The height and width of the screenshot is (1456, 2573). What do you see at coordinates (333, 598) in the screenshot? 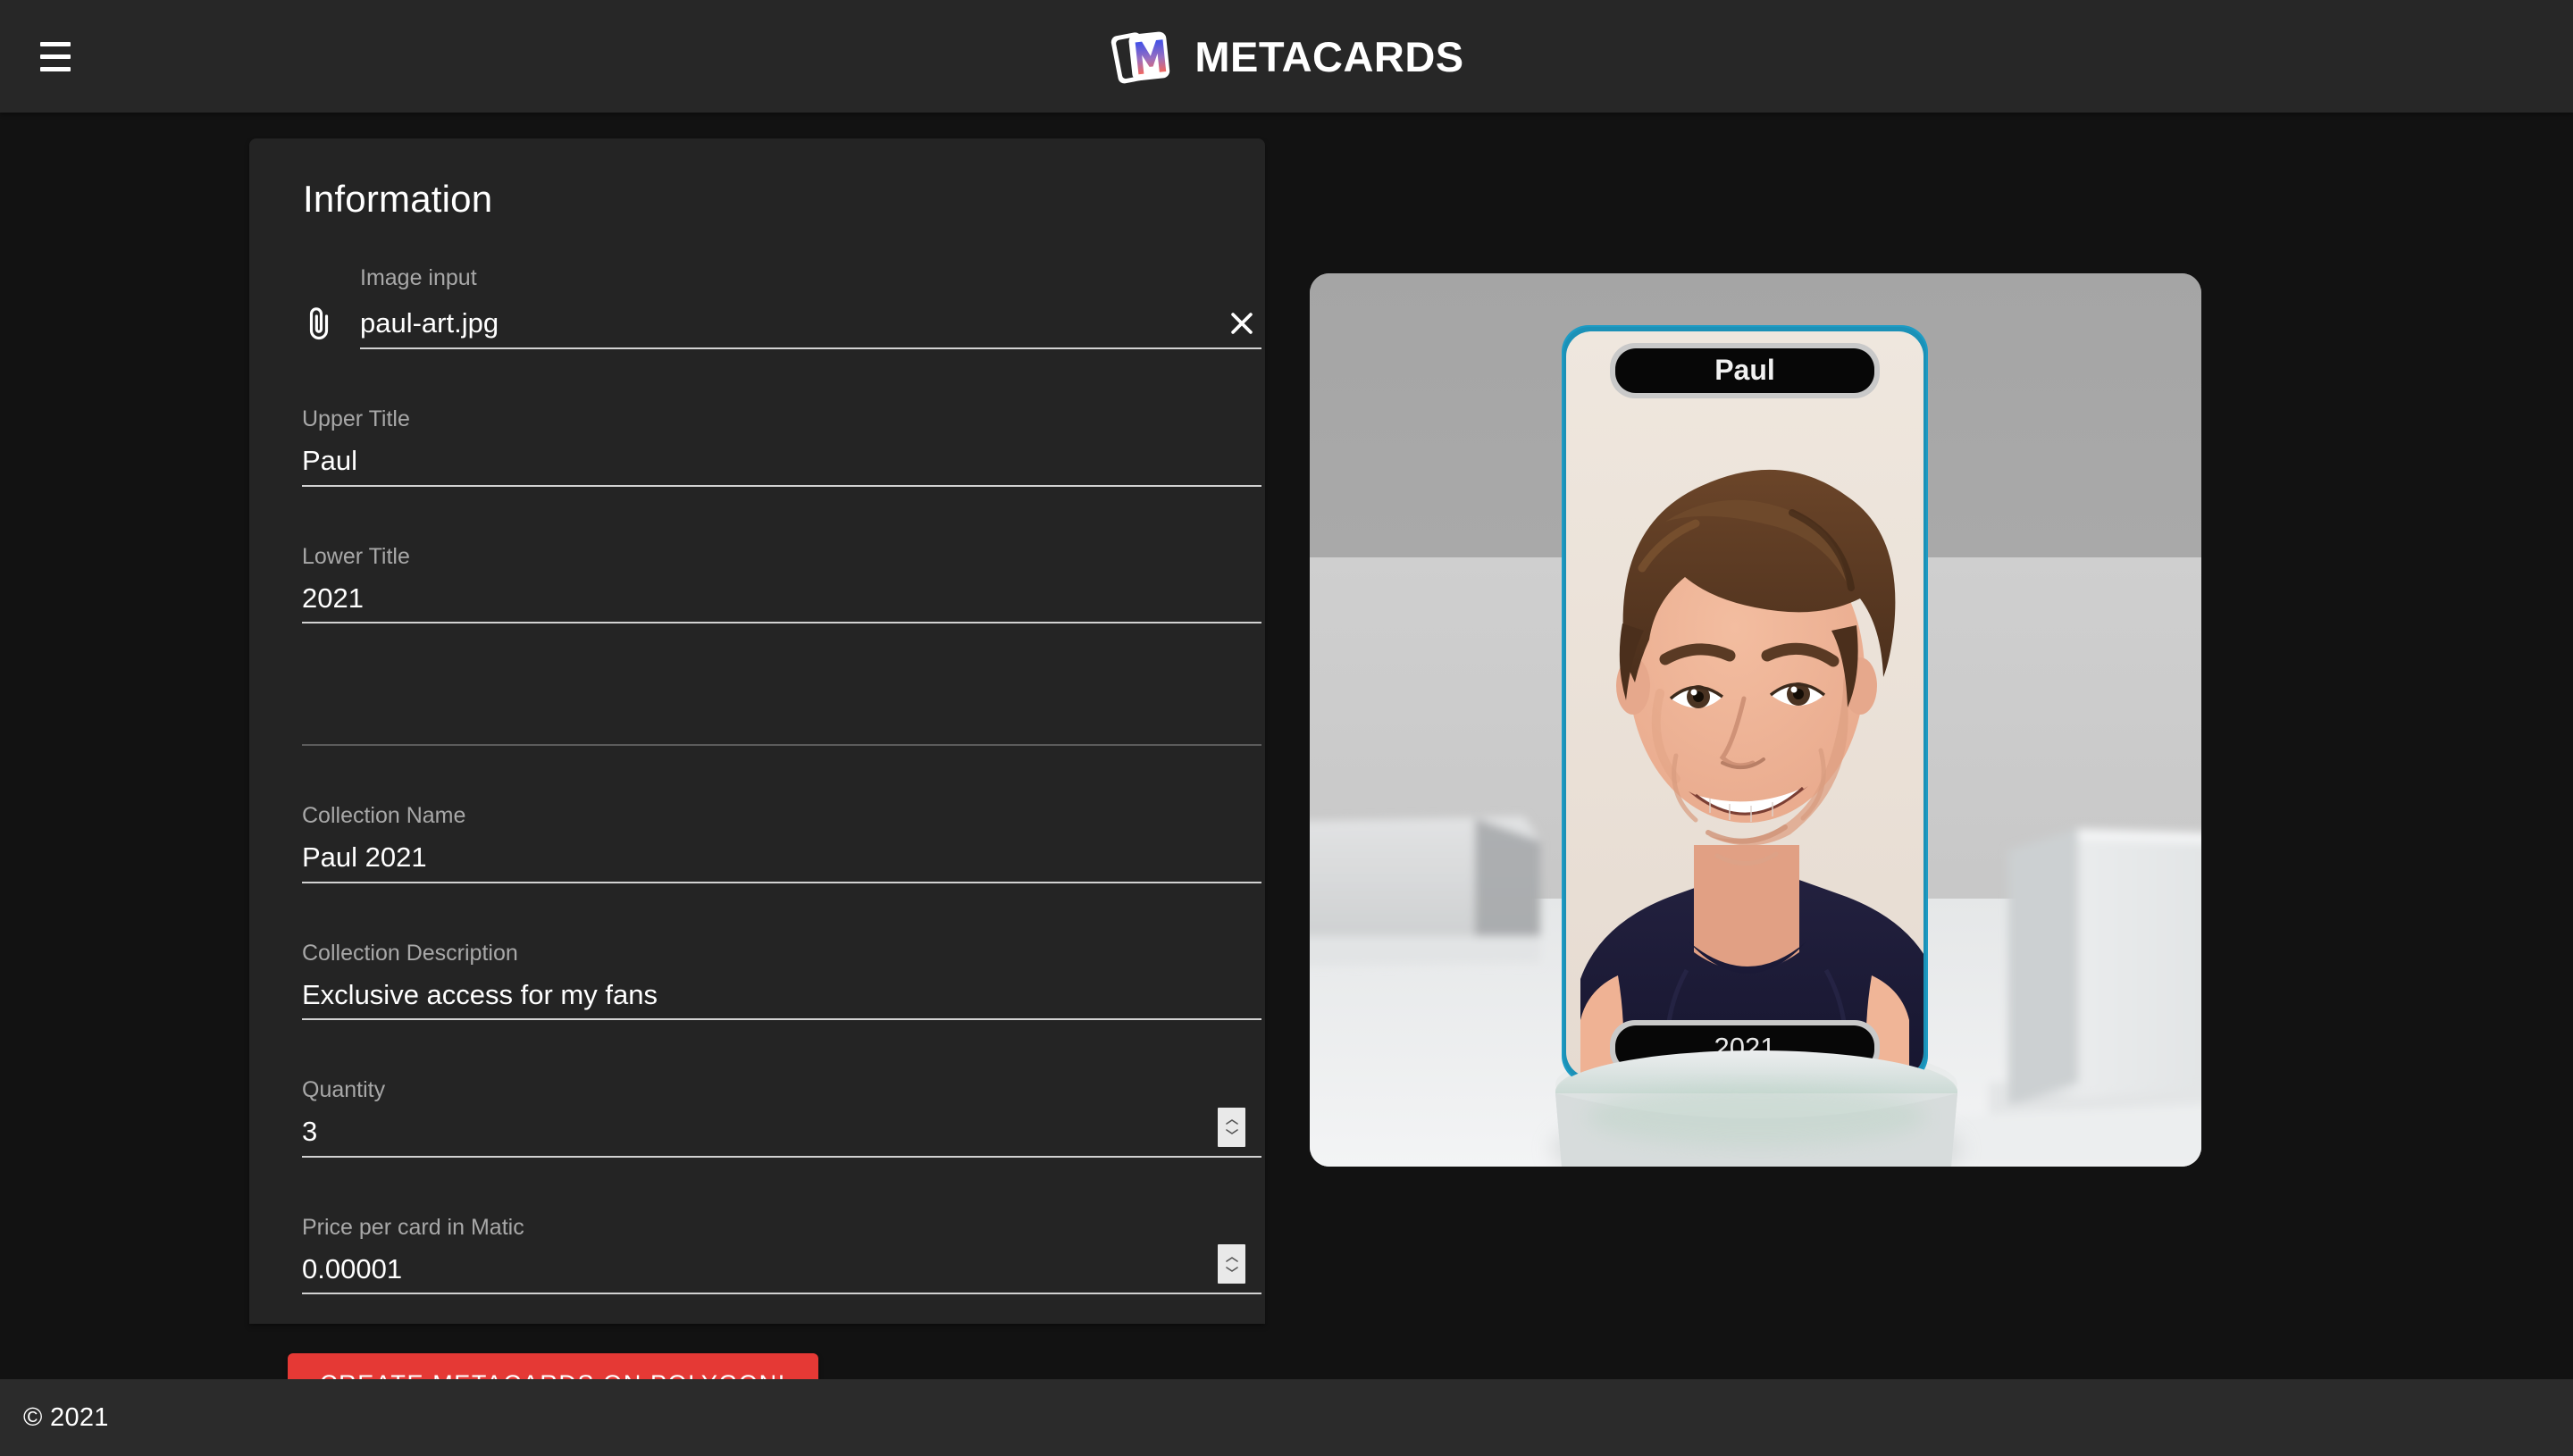
I see `field-value-lower-title: 2021` at bounding box center [333, 598].